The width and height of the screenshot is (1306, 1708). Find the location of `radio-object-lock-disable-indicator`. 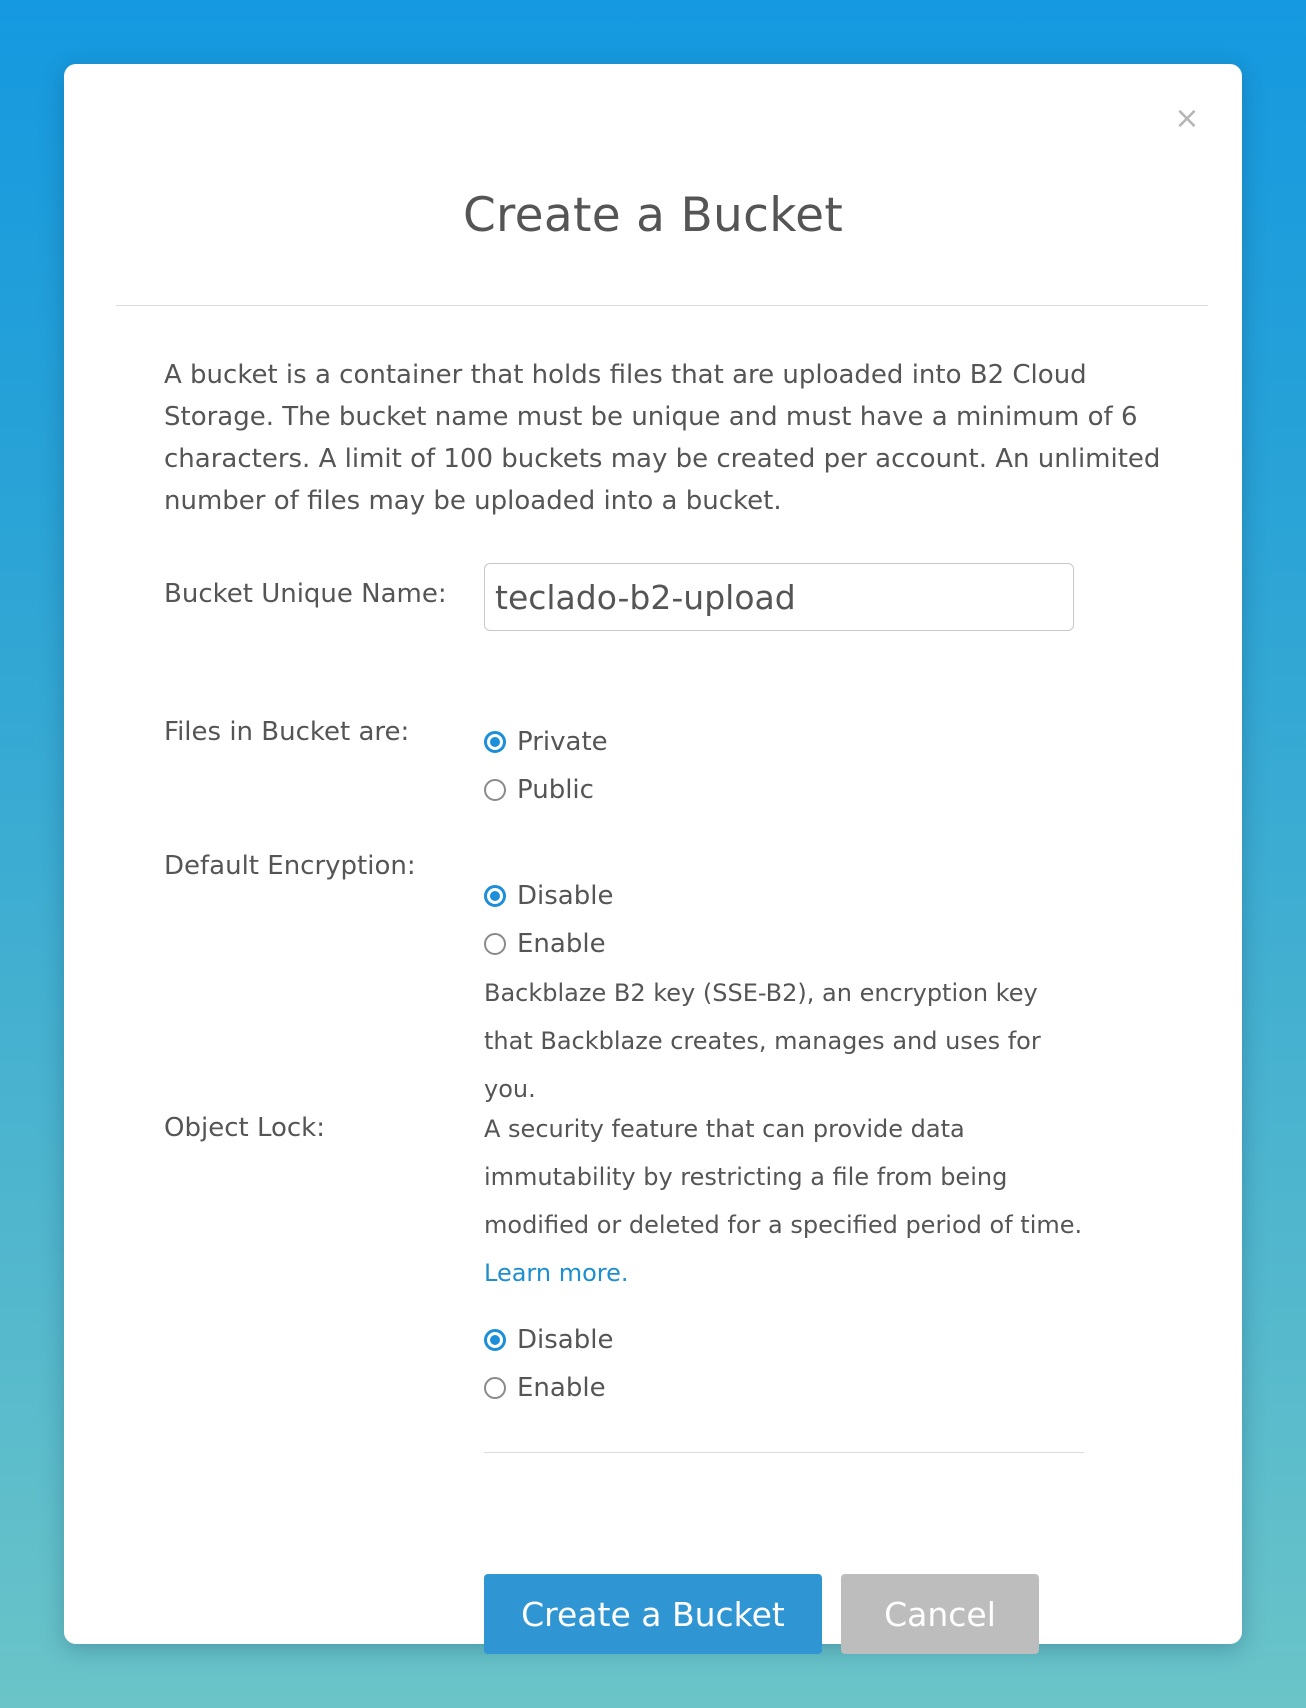

radio-object-lock-disable-indicator is located at coordinates (495, 1340).